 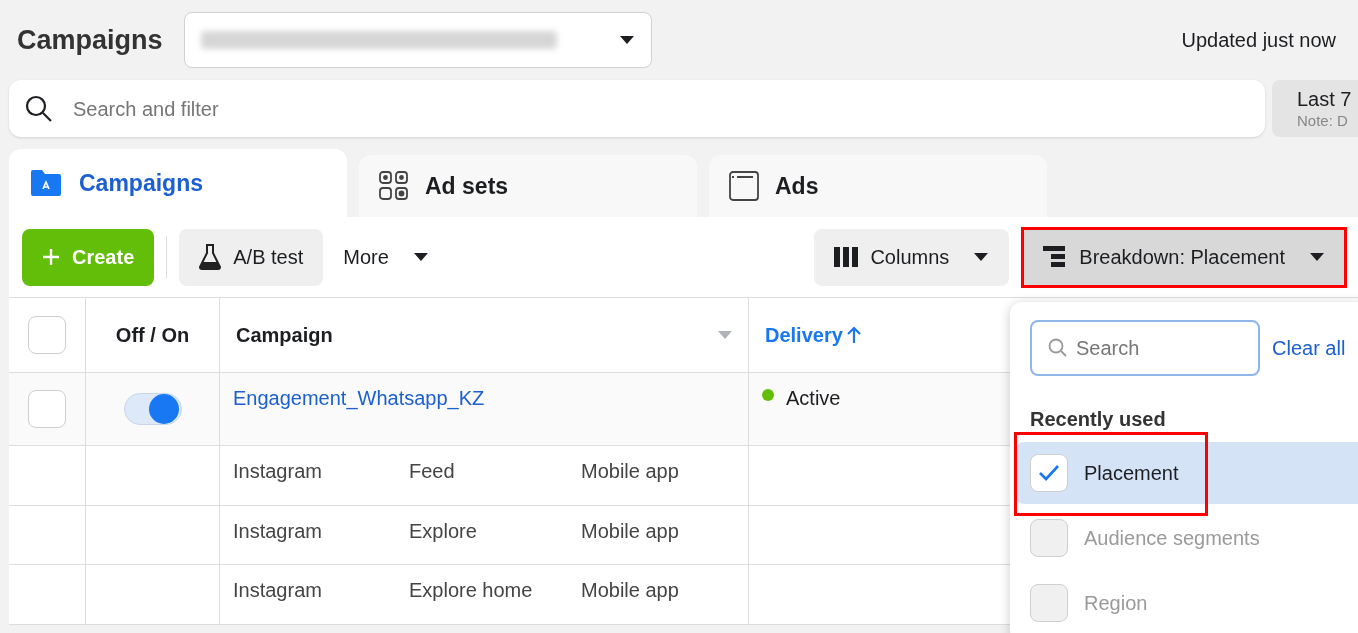 What do you see at coordinates (471, 590) in the screenshot?
I see `breakdown-cell-text: Explore home` at bounding box center [471, 590].